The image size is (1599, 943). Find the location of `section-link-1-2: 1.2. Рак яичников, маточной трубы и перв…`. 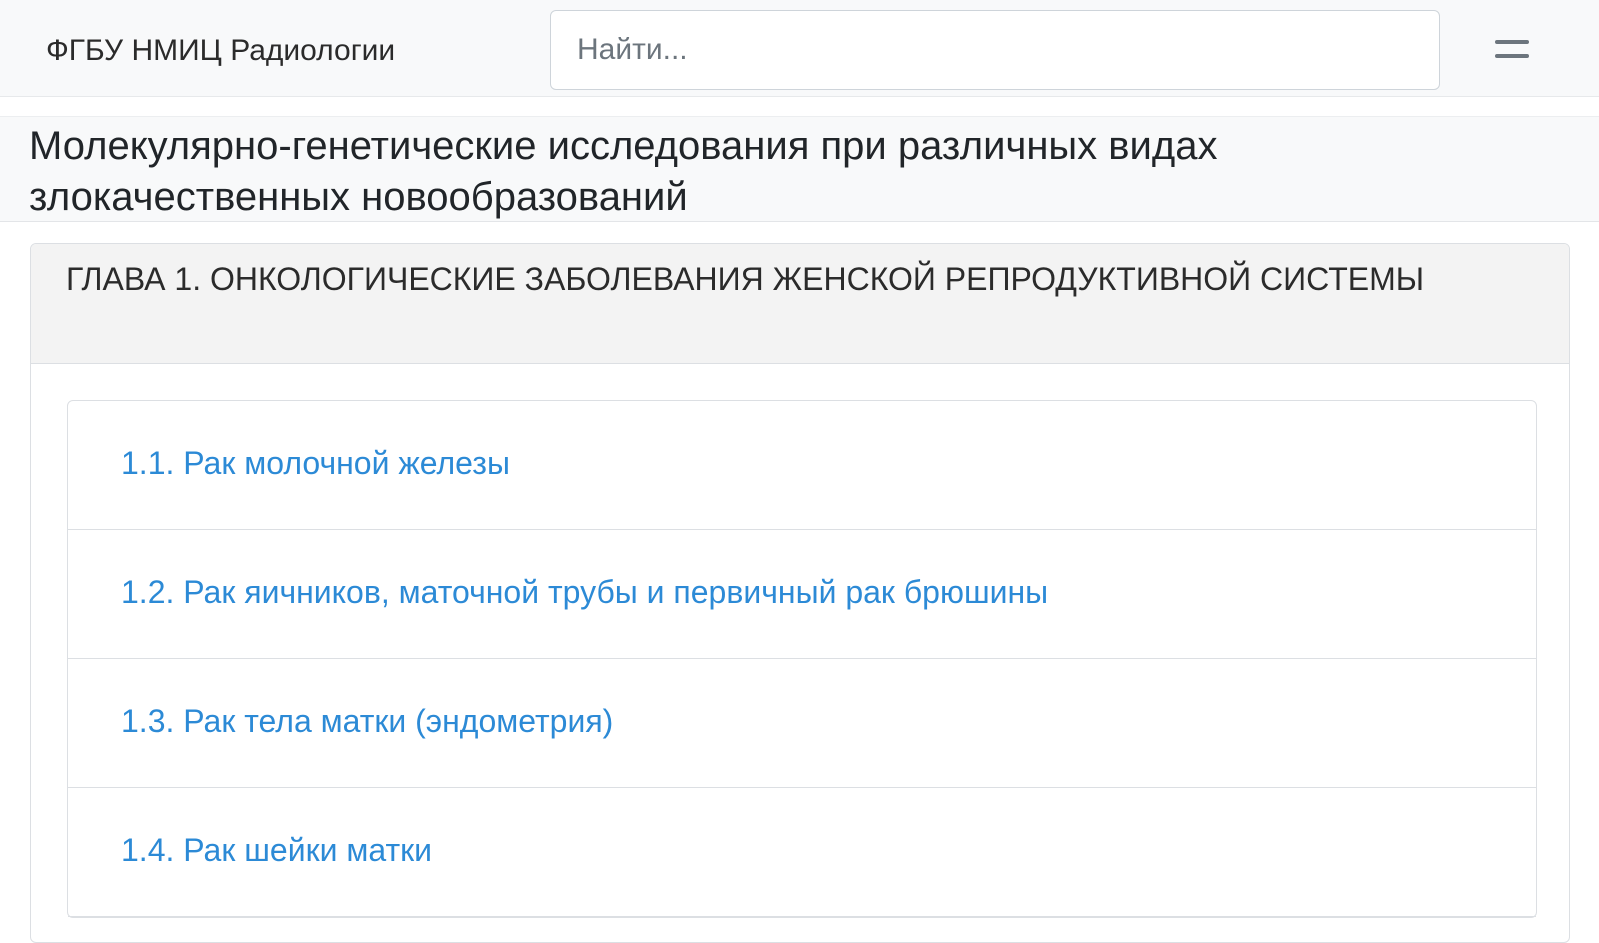

section-link-1-2: 1.2. Рак яичников, маточной трубы и перв… is located at coordinates (584, 592).